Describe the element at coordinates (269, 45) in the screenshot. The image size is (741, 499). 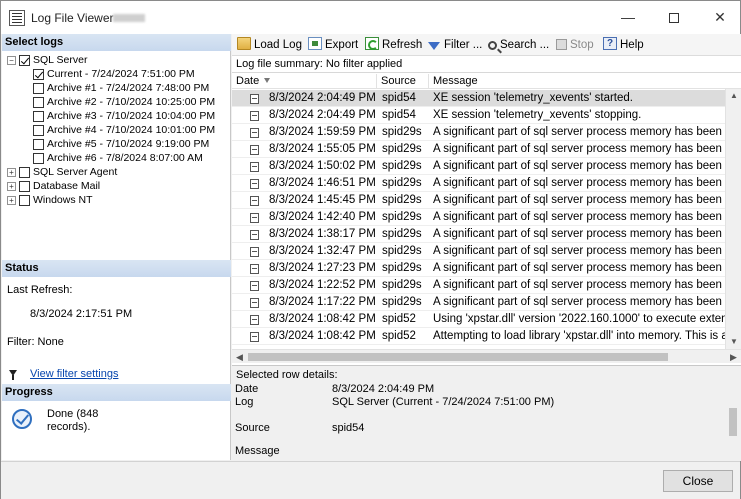
I see `load-log-button: Load Log` at that location.